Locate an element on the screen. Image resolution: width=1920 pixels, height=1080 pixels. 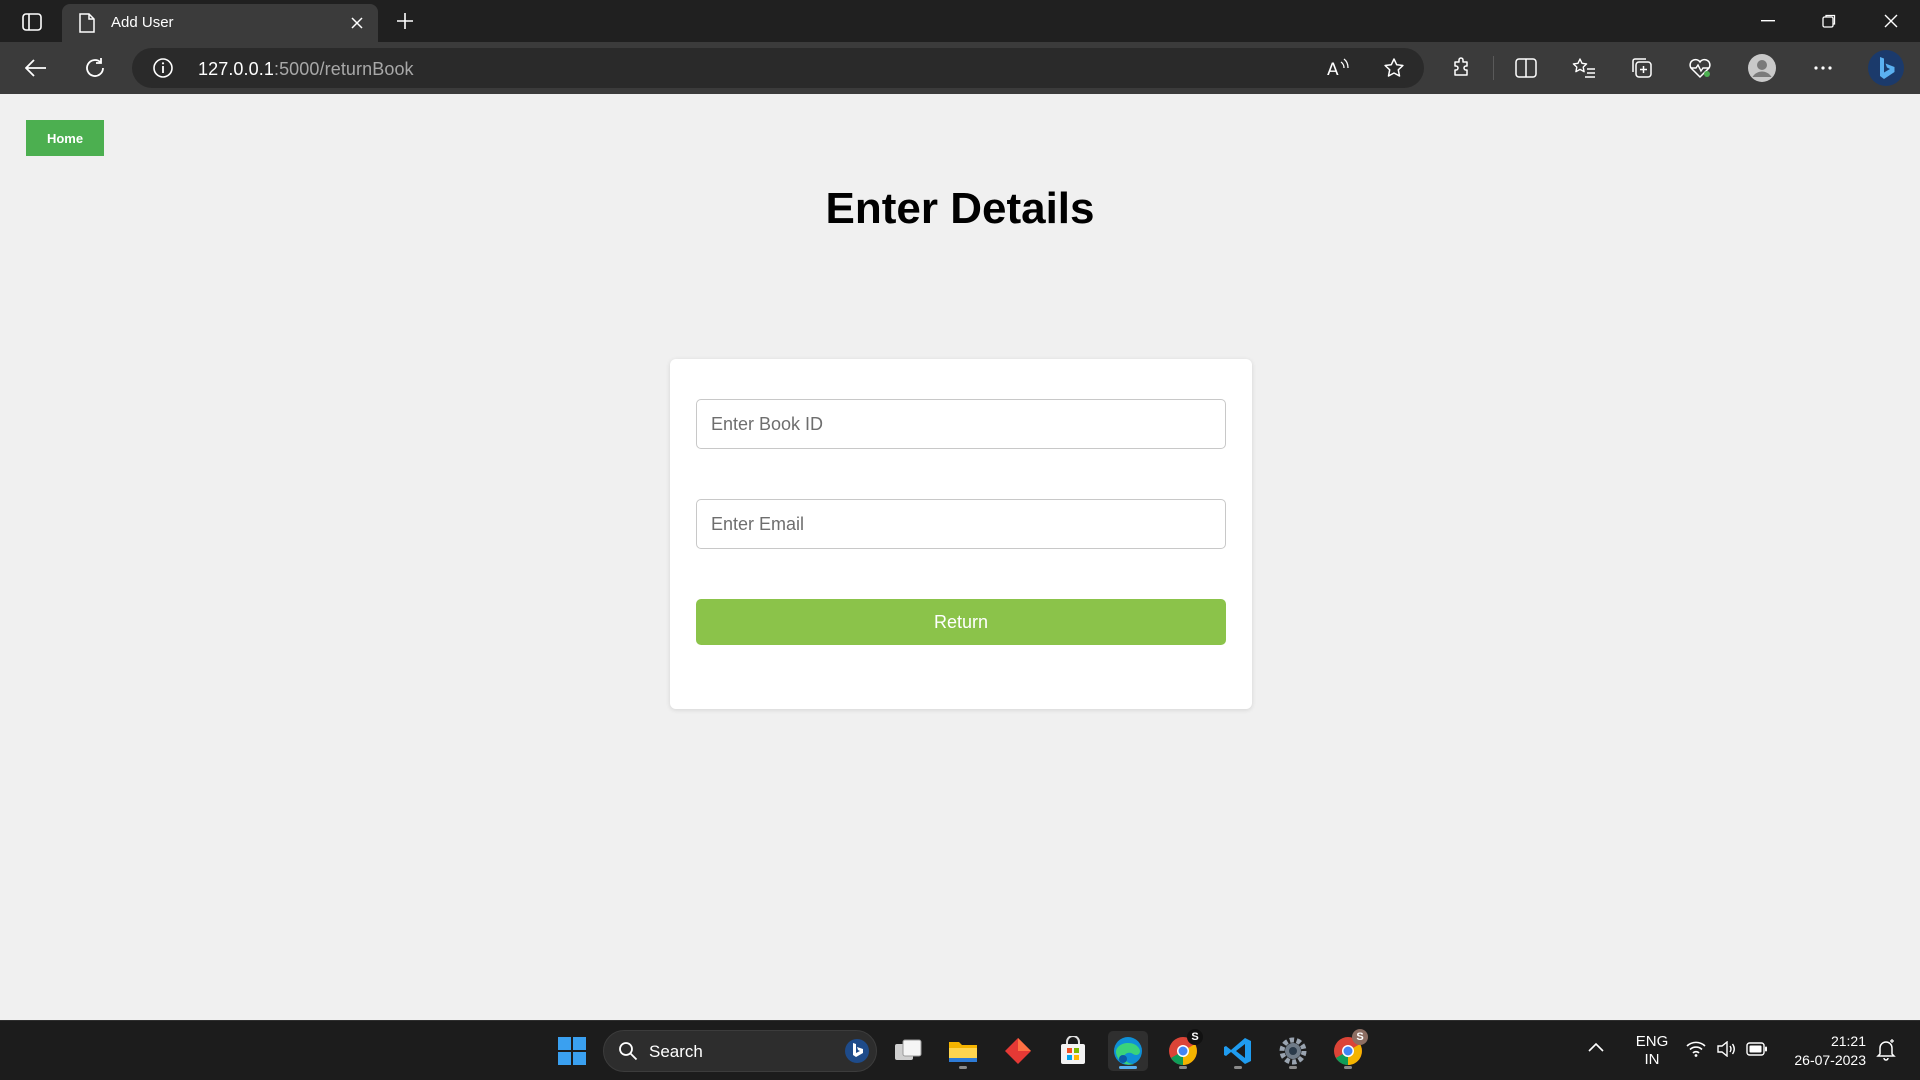
email-input is located at coordinates (961, 524).